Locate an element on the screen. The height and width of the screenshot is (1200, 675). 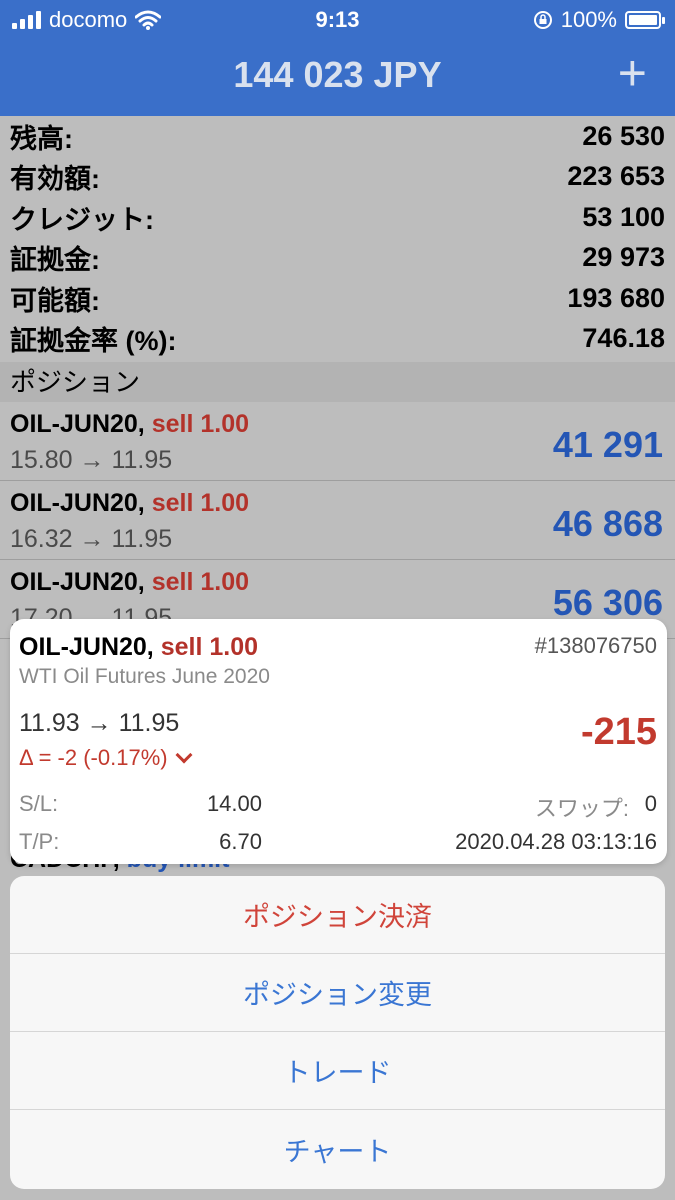
account-label: 証拠金率 (%): is located at coordinates (93, 341).